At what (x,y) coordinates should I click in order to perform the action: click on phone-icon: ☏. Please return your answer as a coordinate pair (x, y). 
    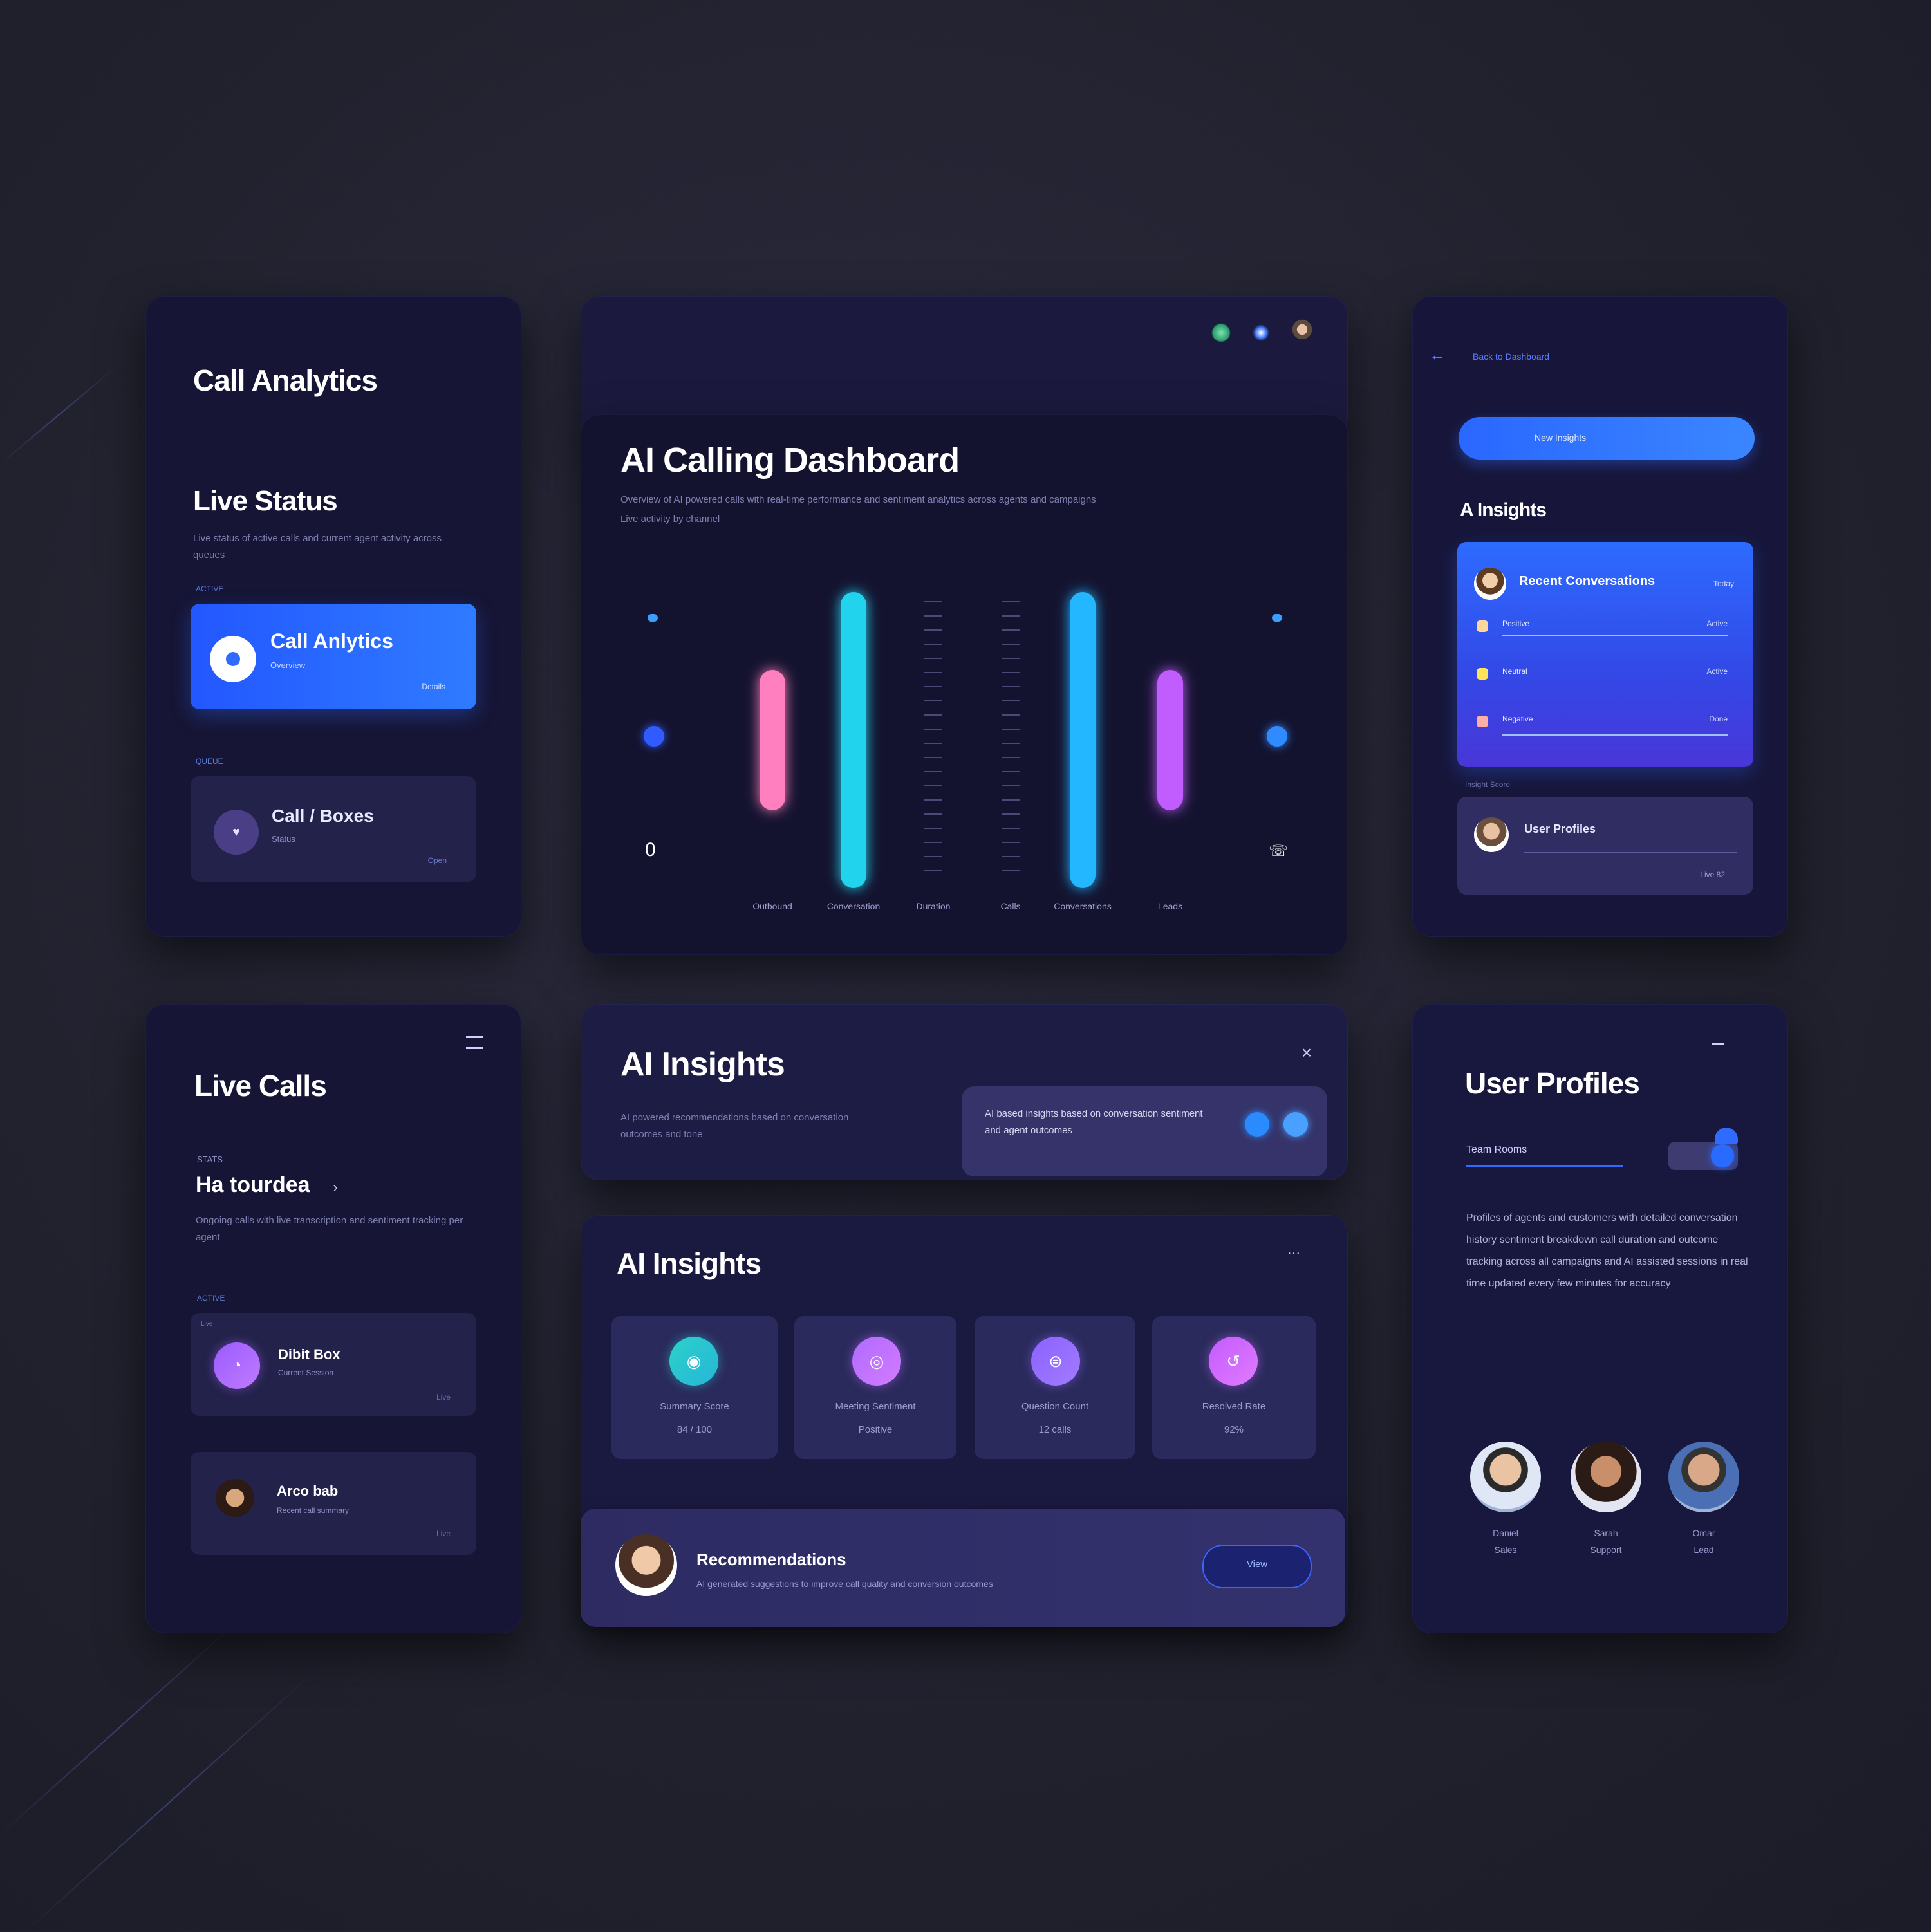
    Looking at the image, I should click on (1279, 851).